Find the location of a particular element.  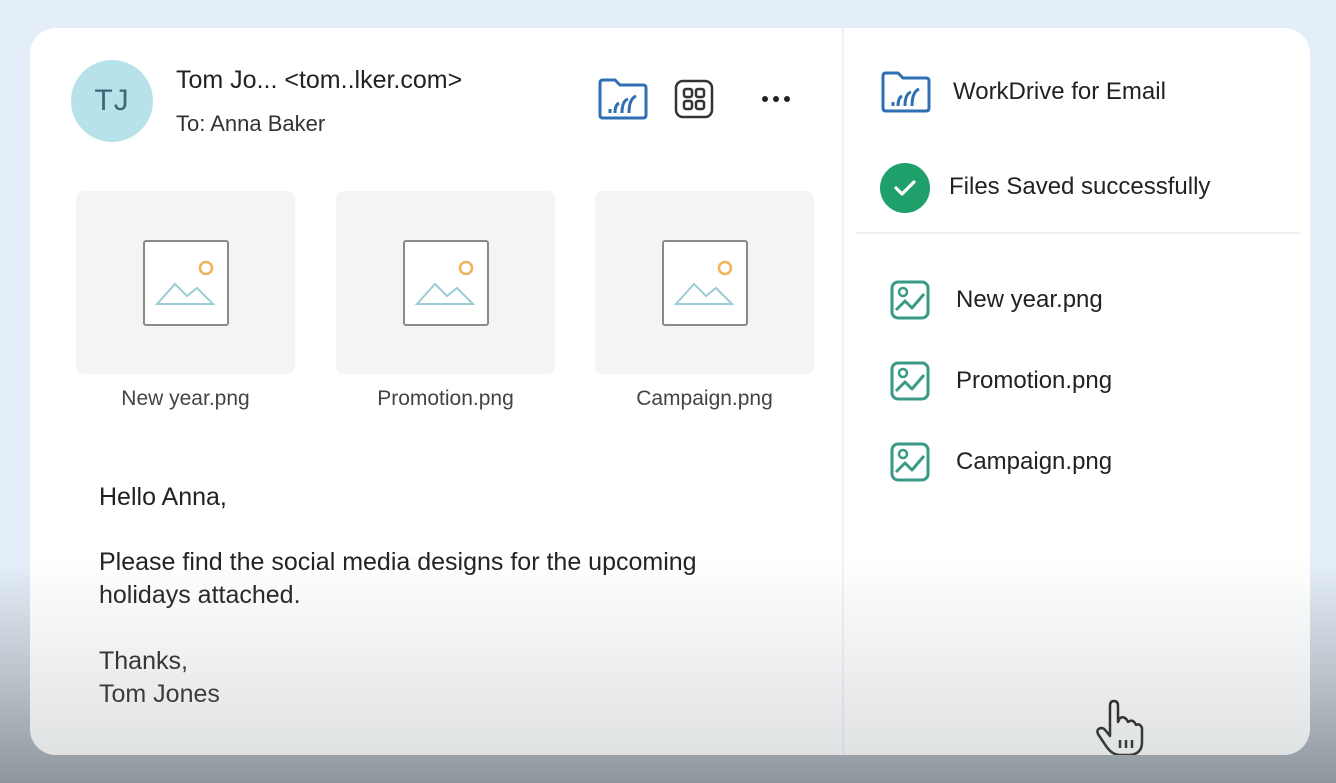

saved-file-item: New year.png is located at coordinates (995, 300).